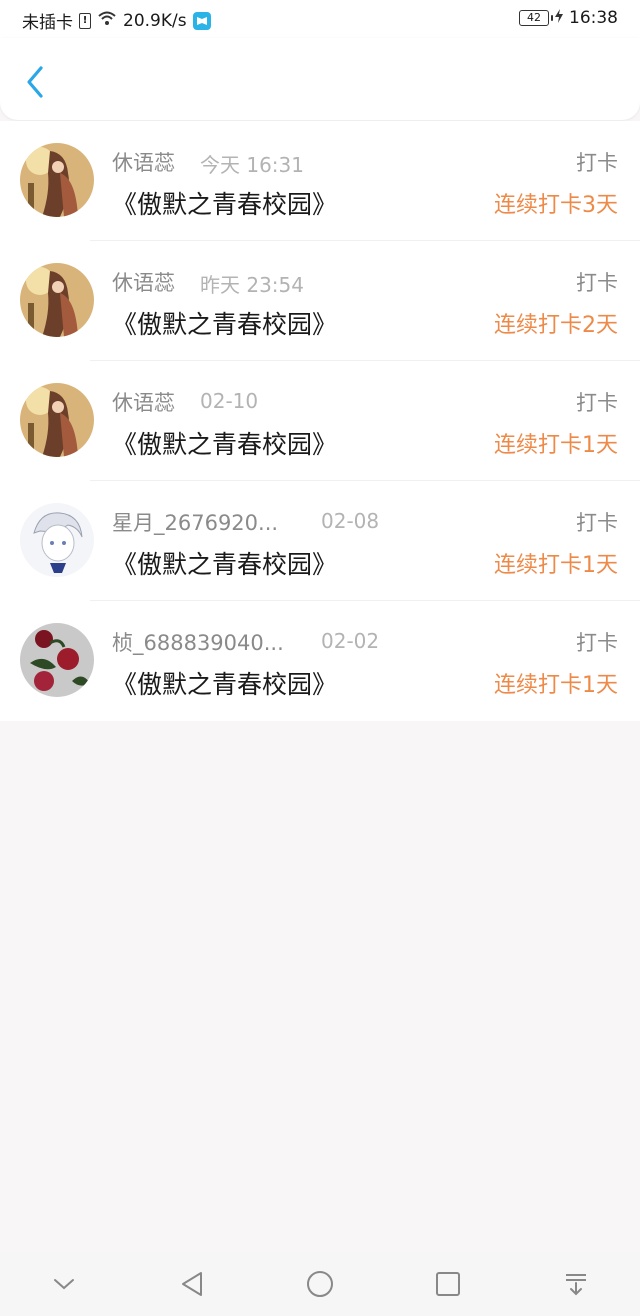  What do you see at coordinates (350, 521) in the screenshot?
I see `checkin-time: 02-08` at bounding box center [350, 521].